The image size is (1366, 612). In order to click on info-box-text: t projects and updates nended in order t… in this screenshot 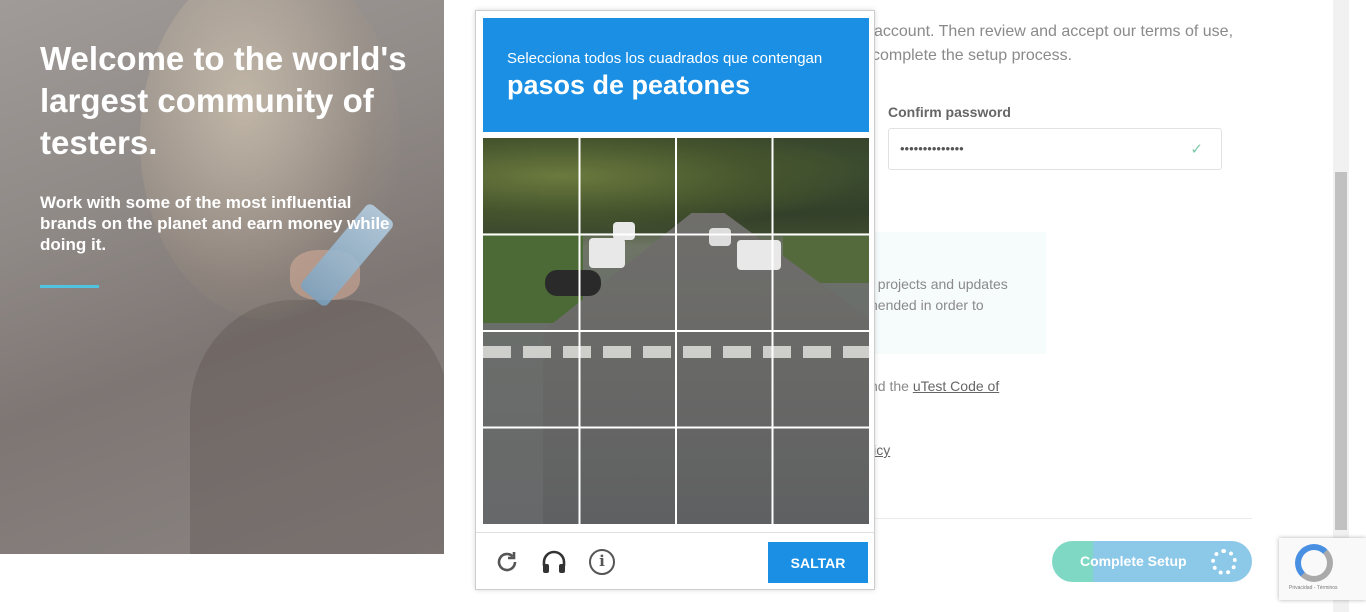, I will do `click(939, 294)`.